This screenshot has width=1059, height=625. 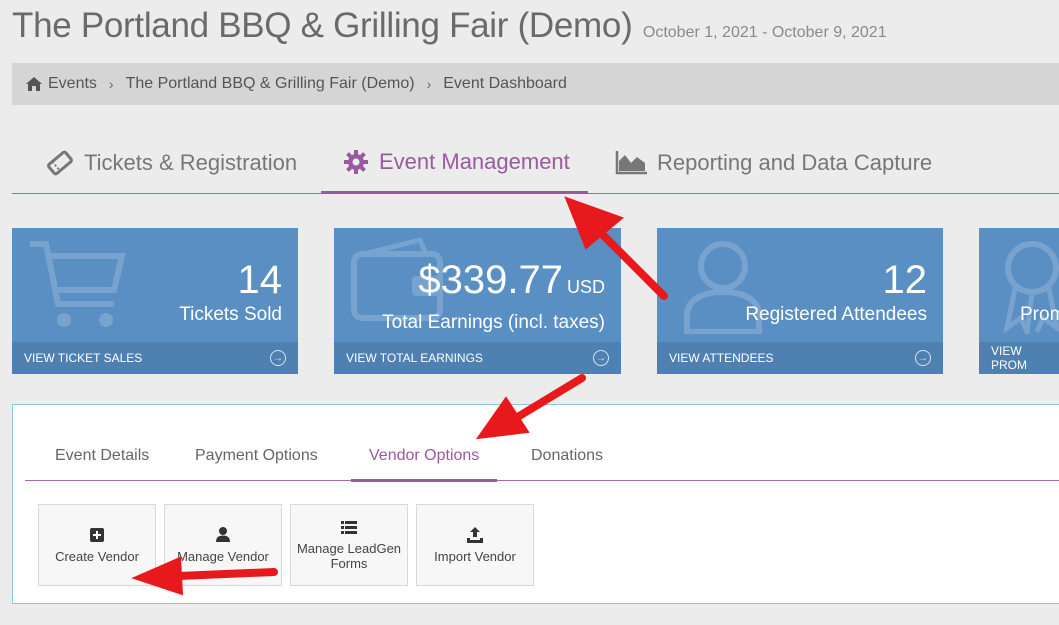 What do you see at coordinates (475, 534) in the screenshot?
I see `upload-icon` at bounding box center [475, 534].